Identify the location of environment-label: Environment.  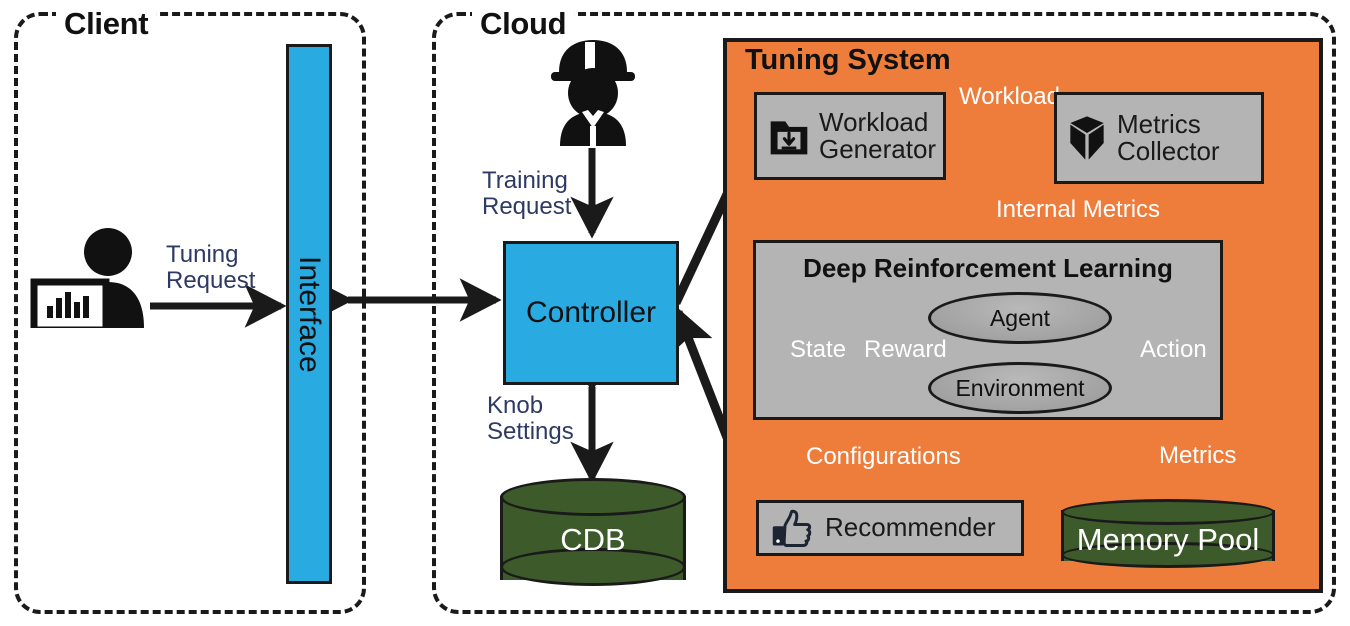
(1020, 387).